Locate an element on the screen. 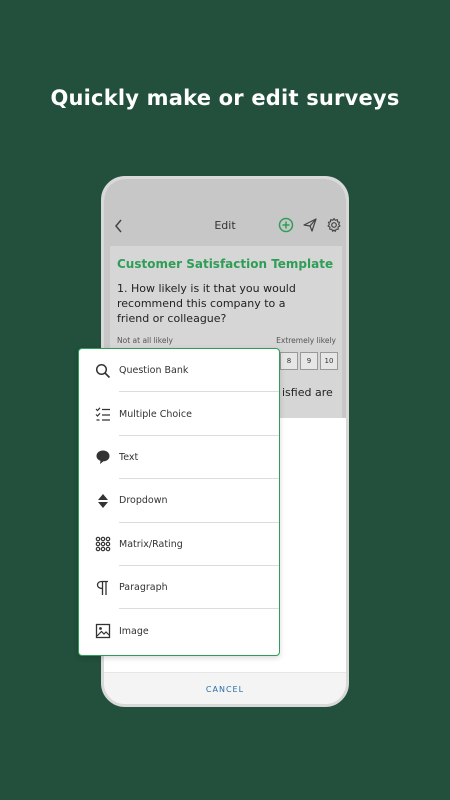  app-bar: Edit is located at coordinates (225, 212).